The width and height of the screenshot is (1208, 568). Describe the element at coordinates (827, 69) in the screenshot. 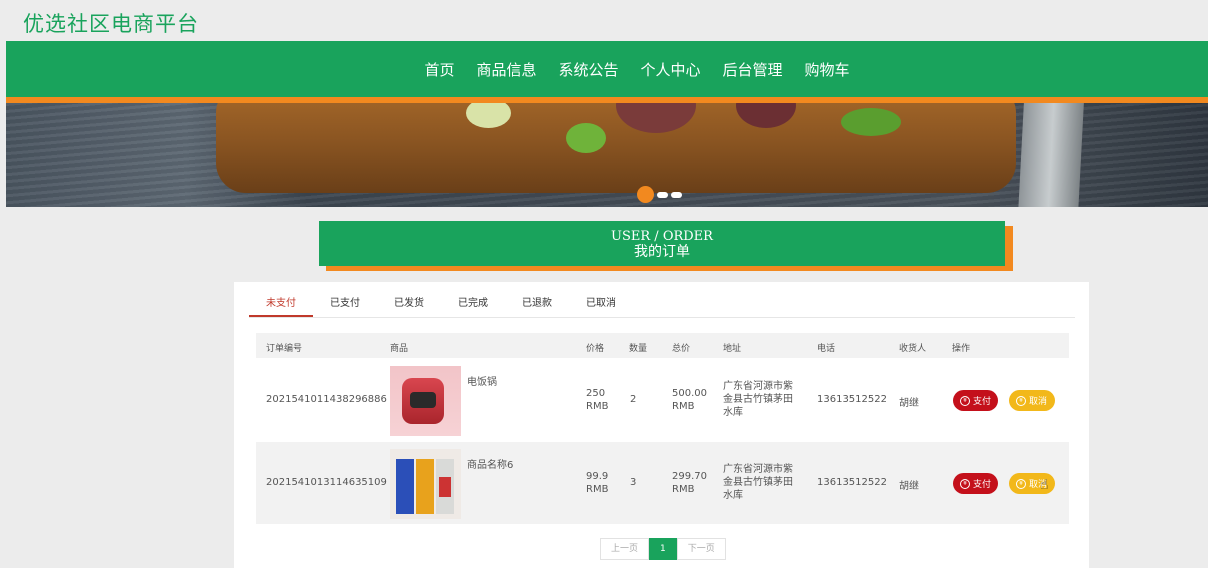

I see `nav-item-cart: 购物车` at that location.